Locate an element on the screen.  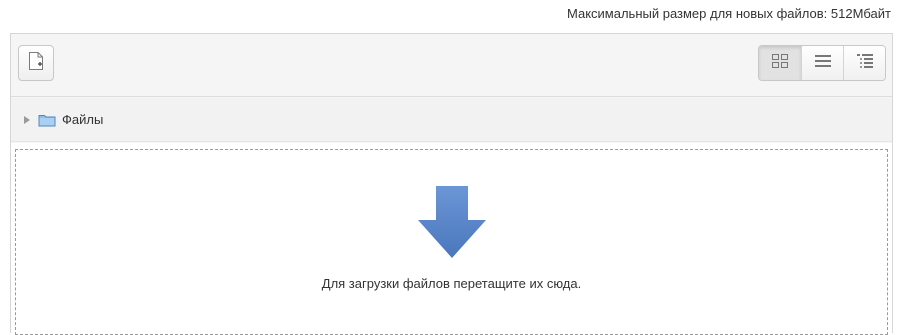
download-arrow-icon is located at coordinates (451, 224).